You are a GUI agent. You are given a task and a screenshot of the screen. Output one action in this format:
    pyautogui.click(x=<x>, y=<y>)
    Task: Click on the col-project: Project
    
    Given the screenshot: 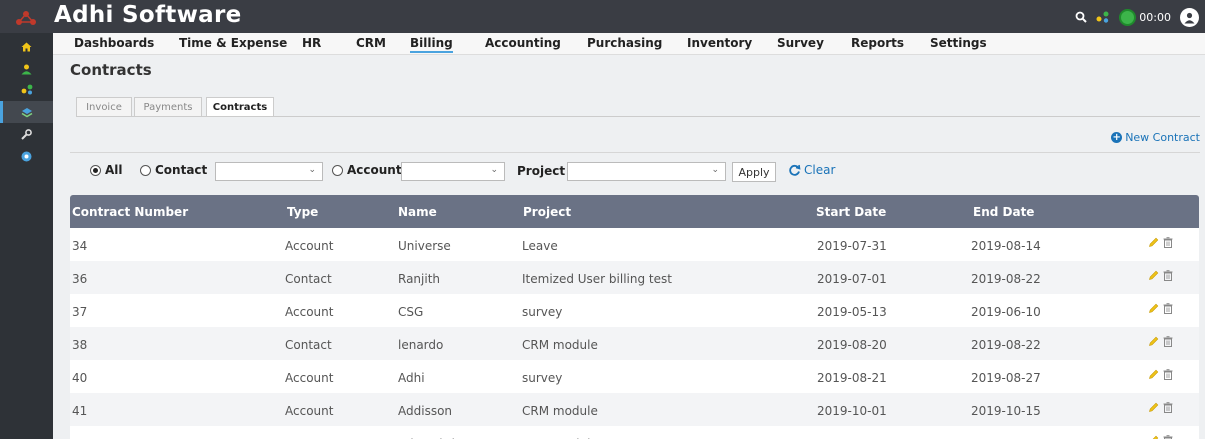 What is the action you would take?
    pyautogui.click(x=547, y=212)
    